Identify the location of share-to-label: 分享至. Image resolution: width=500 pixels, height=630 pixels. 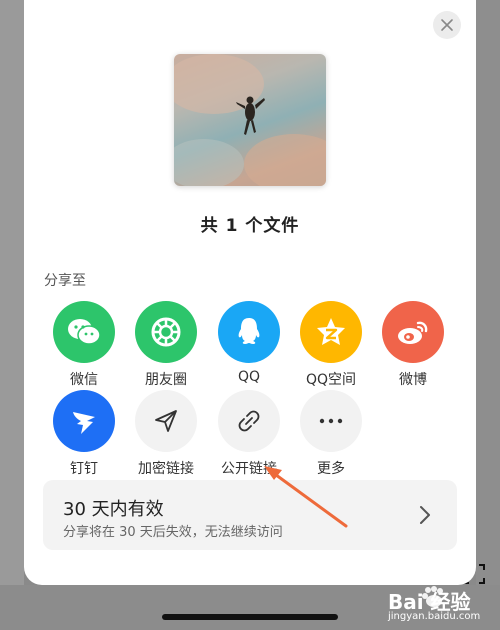
(65, 281).